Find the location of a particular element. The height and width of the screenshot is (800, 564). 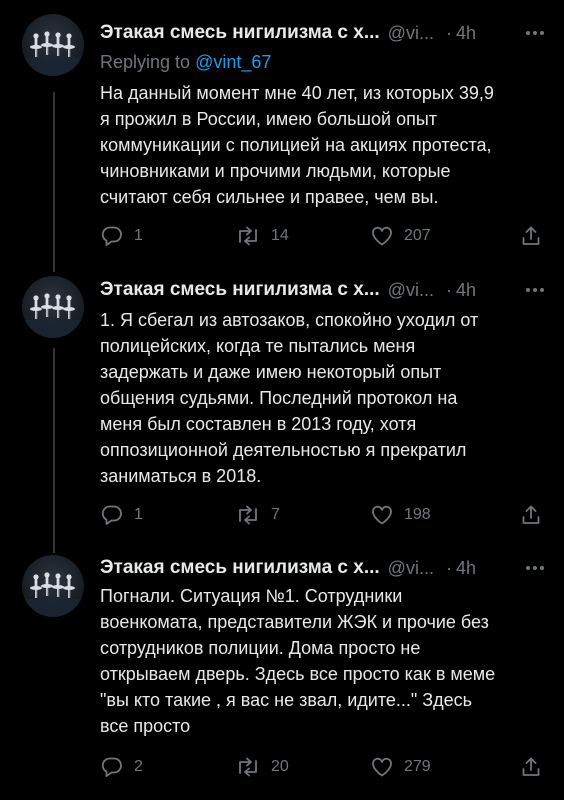

like-button: 279 is located at coordinates (400, 767).